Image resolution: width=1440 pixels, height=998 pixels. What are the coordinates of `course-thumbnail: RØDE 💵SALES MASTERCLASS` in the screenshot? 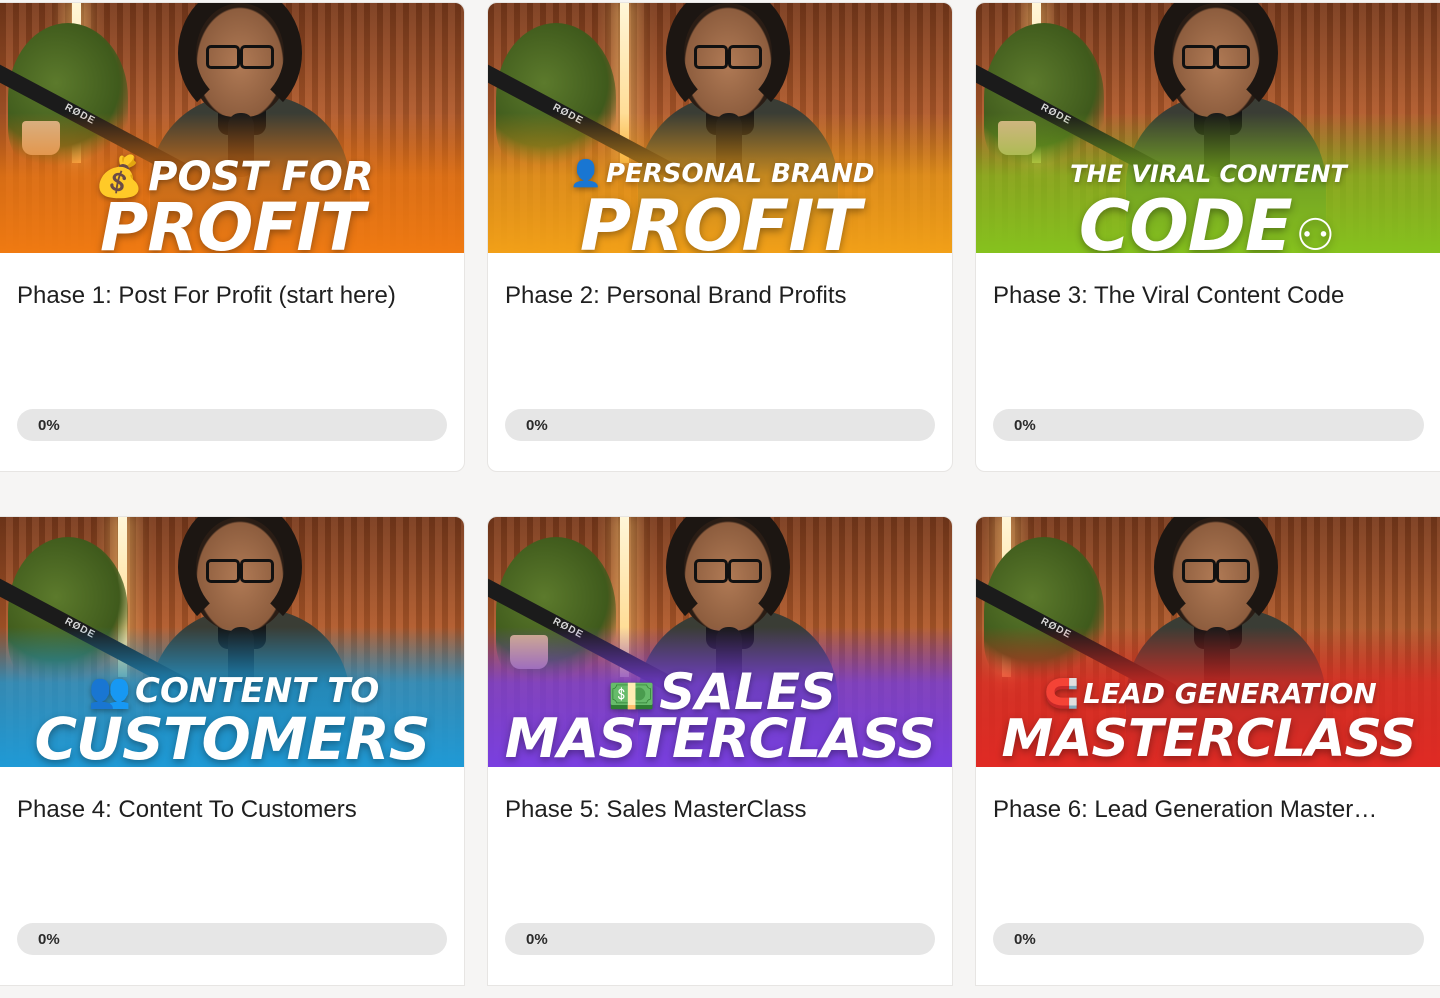 It's located at (720, 642).